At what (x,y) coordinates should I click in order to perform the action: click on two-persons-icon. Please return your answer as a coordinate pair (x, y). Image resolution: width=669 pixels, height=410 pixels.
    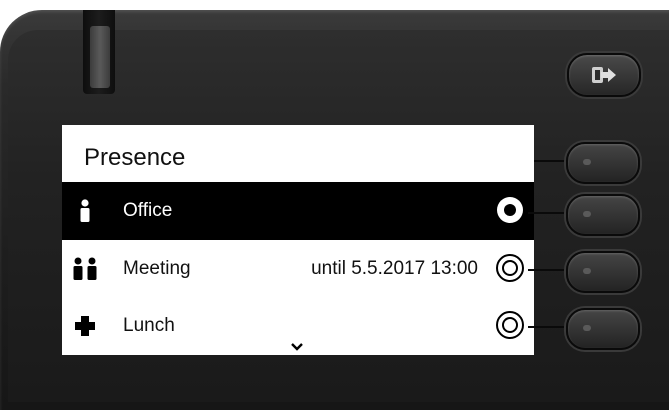
    Looking at the image, I should click on (85, 268).